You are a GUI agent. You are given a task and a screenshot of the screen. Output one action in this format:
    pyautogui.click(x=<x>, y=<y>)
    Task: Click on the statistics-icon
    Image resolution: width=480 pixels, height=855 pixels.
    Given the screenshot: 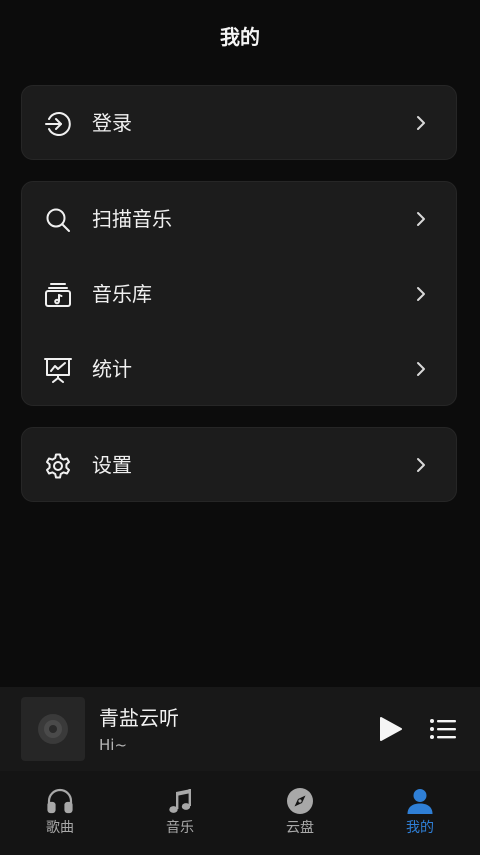 What is the action you would take?
    pyautogui.click(x=58, y=370)
    